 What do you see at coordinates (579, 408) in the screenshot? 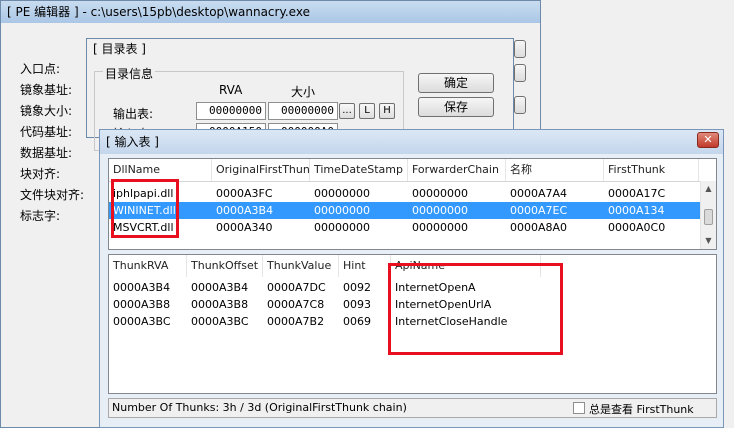
I see `first-thunk-checkbox` at bounding box center [579, 408].